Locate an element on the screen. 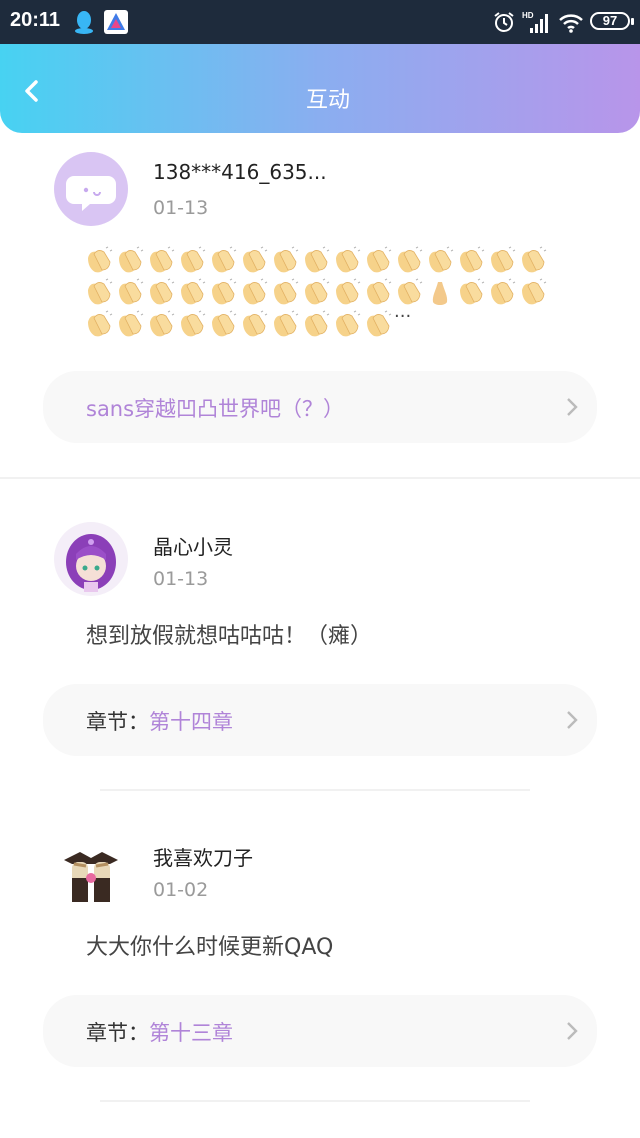 The height and width of the screenshot is (1138, 640). comment-username: 我喜欢刀子 is located at coordinates (203, 856).